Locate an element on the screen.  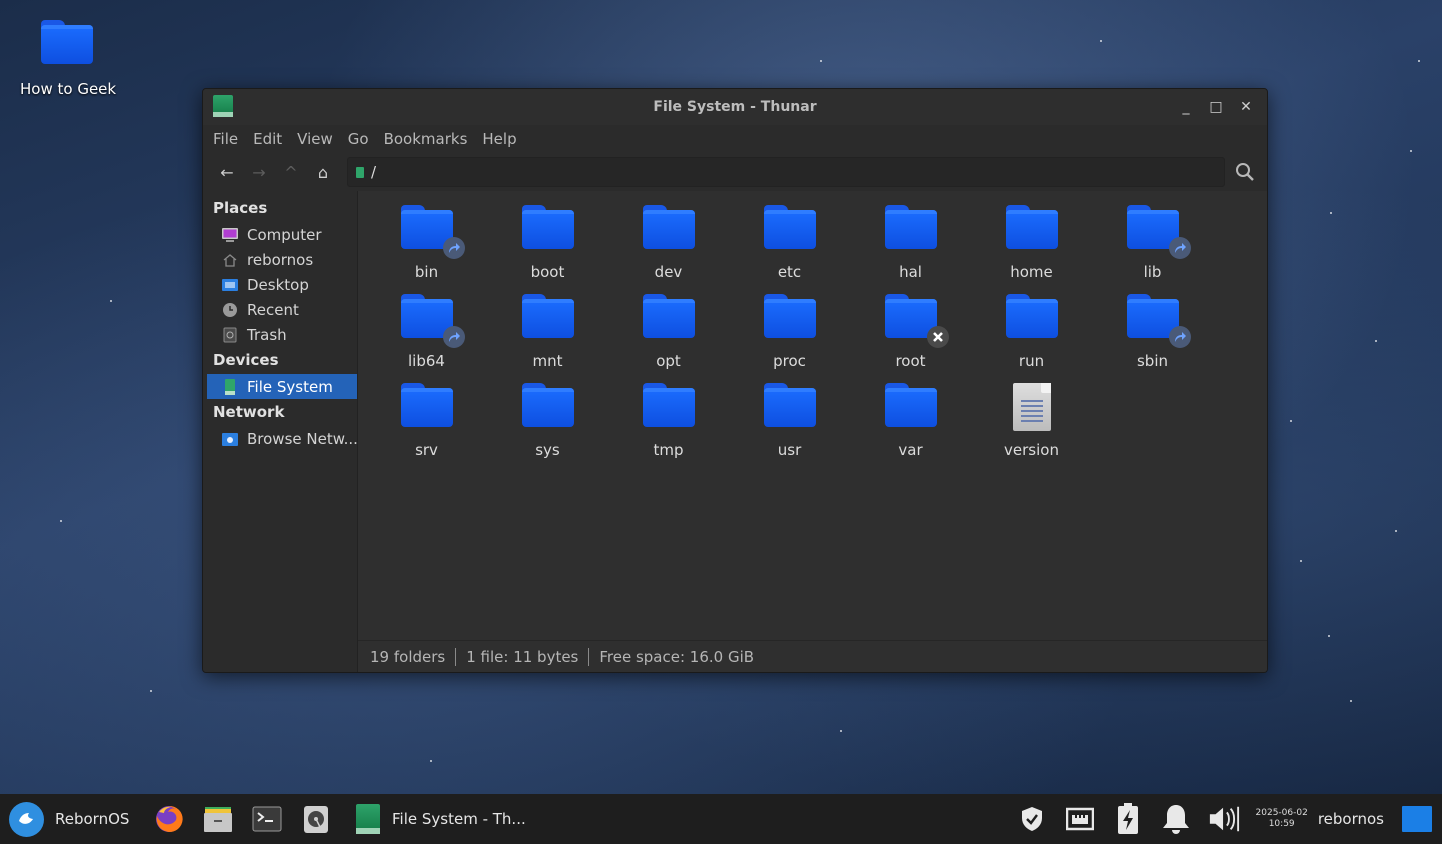
start-label: RebornOS is located at coordinates (92, 819).